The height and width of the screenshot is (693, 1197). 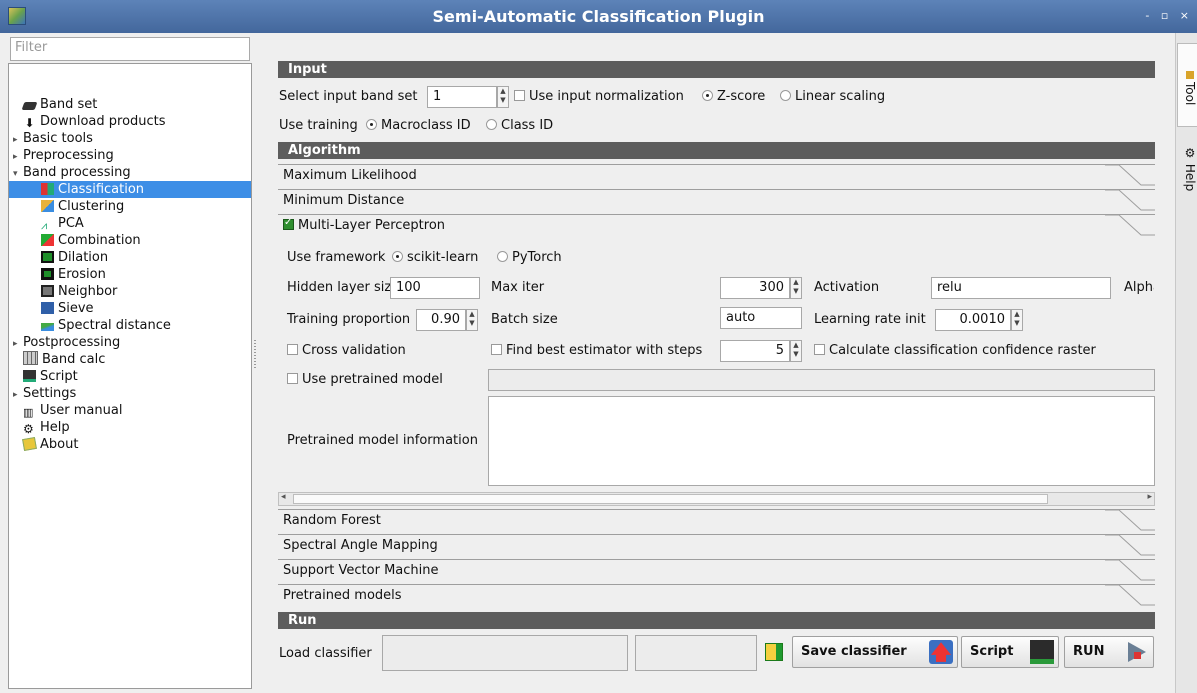 I want to click on max-iter-input: 300, so click(x=755, y=288).